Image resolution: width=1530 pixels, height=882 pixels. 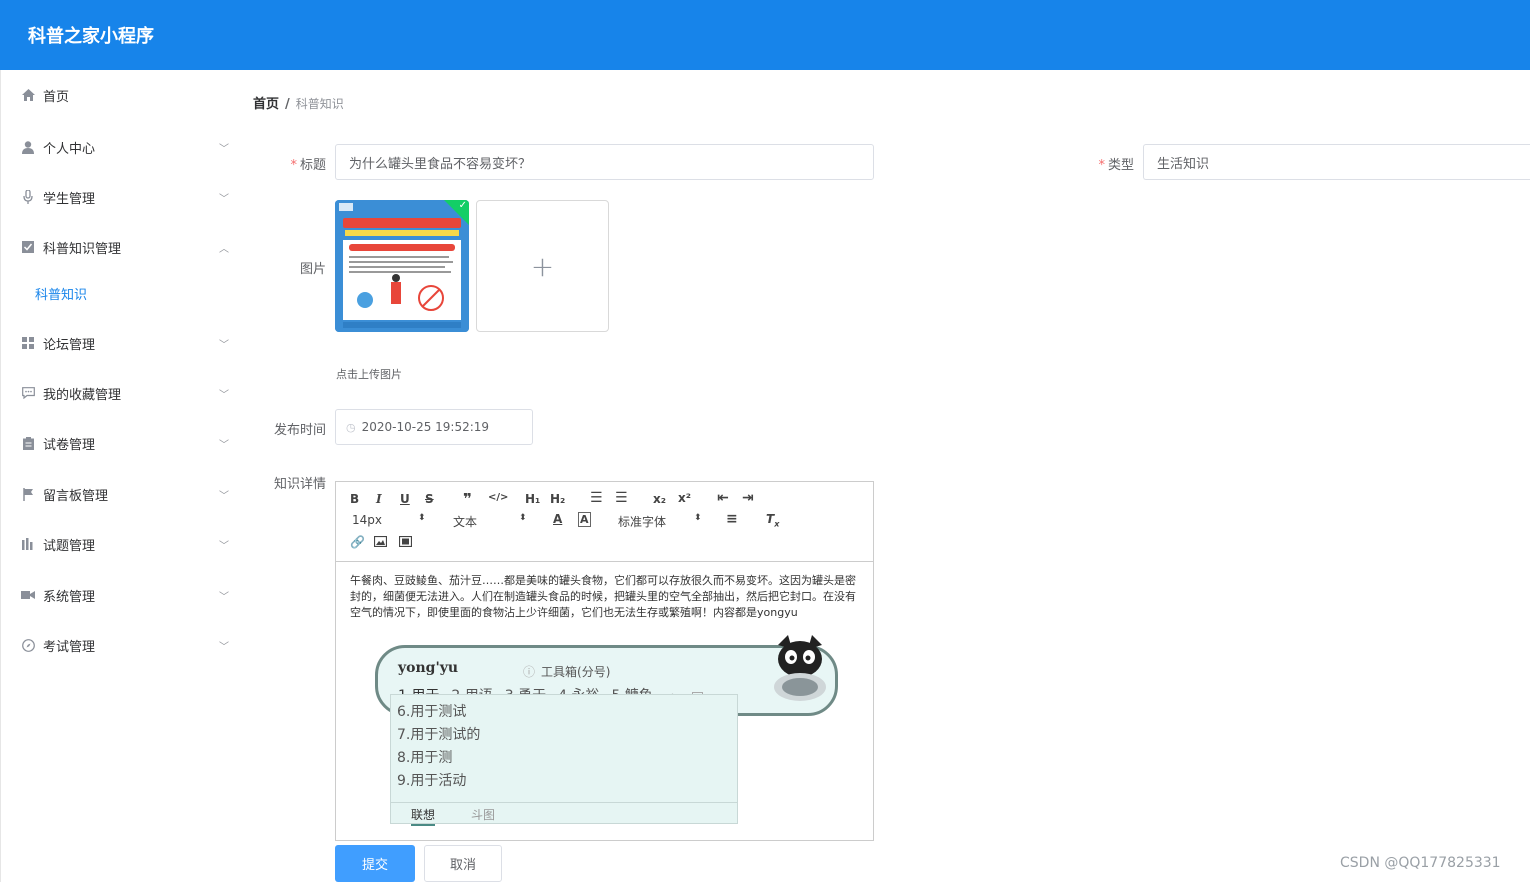 I want to click on align-icon: ≡, so click(x=732, y=519).